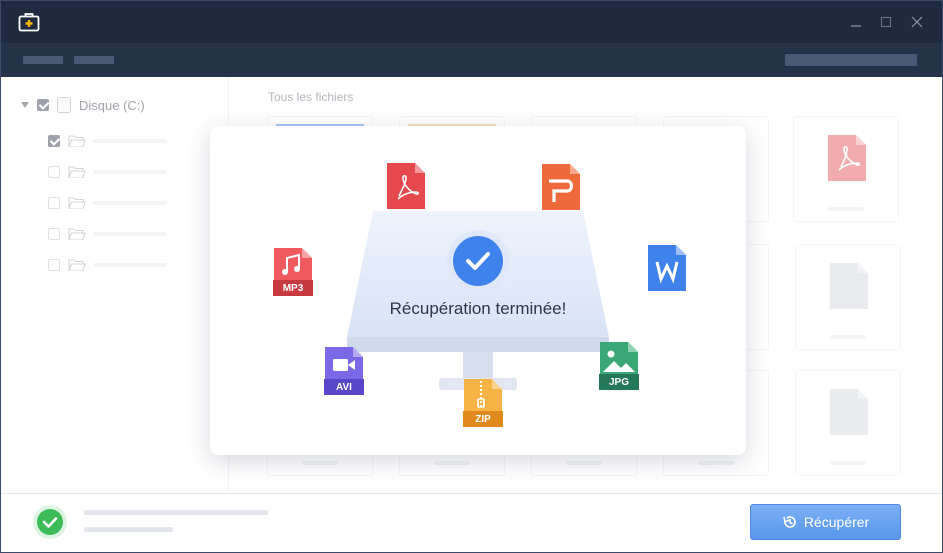  I want to click on mp3-label: MP3, so click(293, 288).